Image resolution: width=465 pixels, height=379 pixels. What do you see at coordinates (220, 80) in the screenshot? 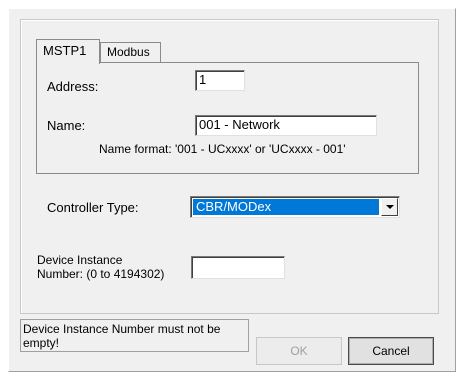
I see `address-input: 1` at bounding box center [220, 80].